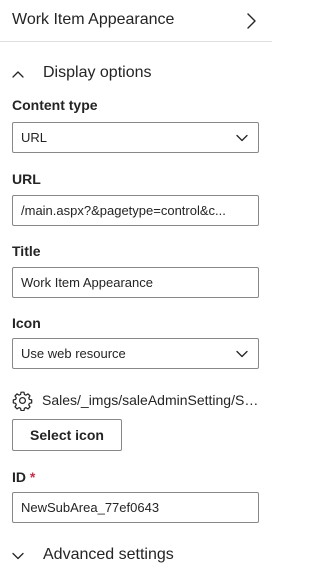 The width and height of the screenshot is (320, 579). What do you see at coordinates (26, 251) in the screenshot?
I see `title-label: Title` at bounding box center [26, 251].